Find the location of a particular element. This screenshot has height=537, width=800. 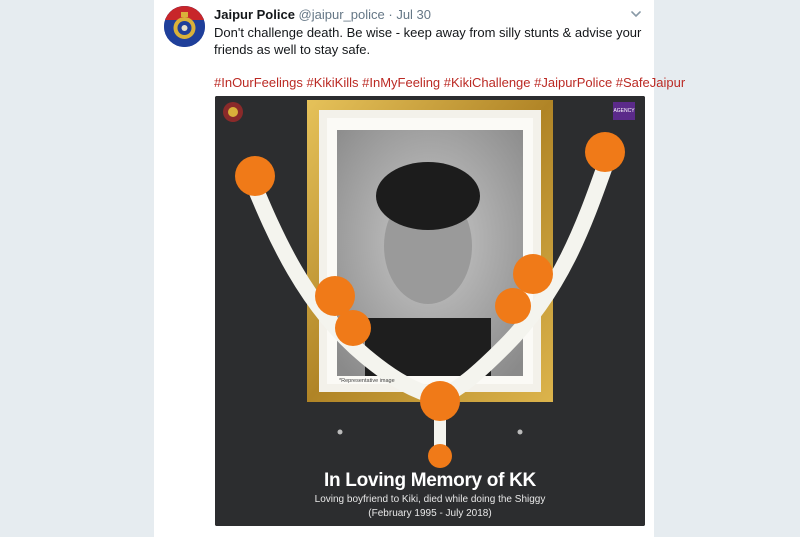

police-emblem-icon is located at coordinates (184, 26).